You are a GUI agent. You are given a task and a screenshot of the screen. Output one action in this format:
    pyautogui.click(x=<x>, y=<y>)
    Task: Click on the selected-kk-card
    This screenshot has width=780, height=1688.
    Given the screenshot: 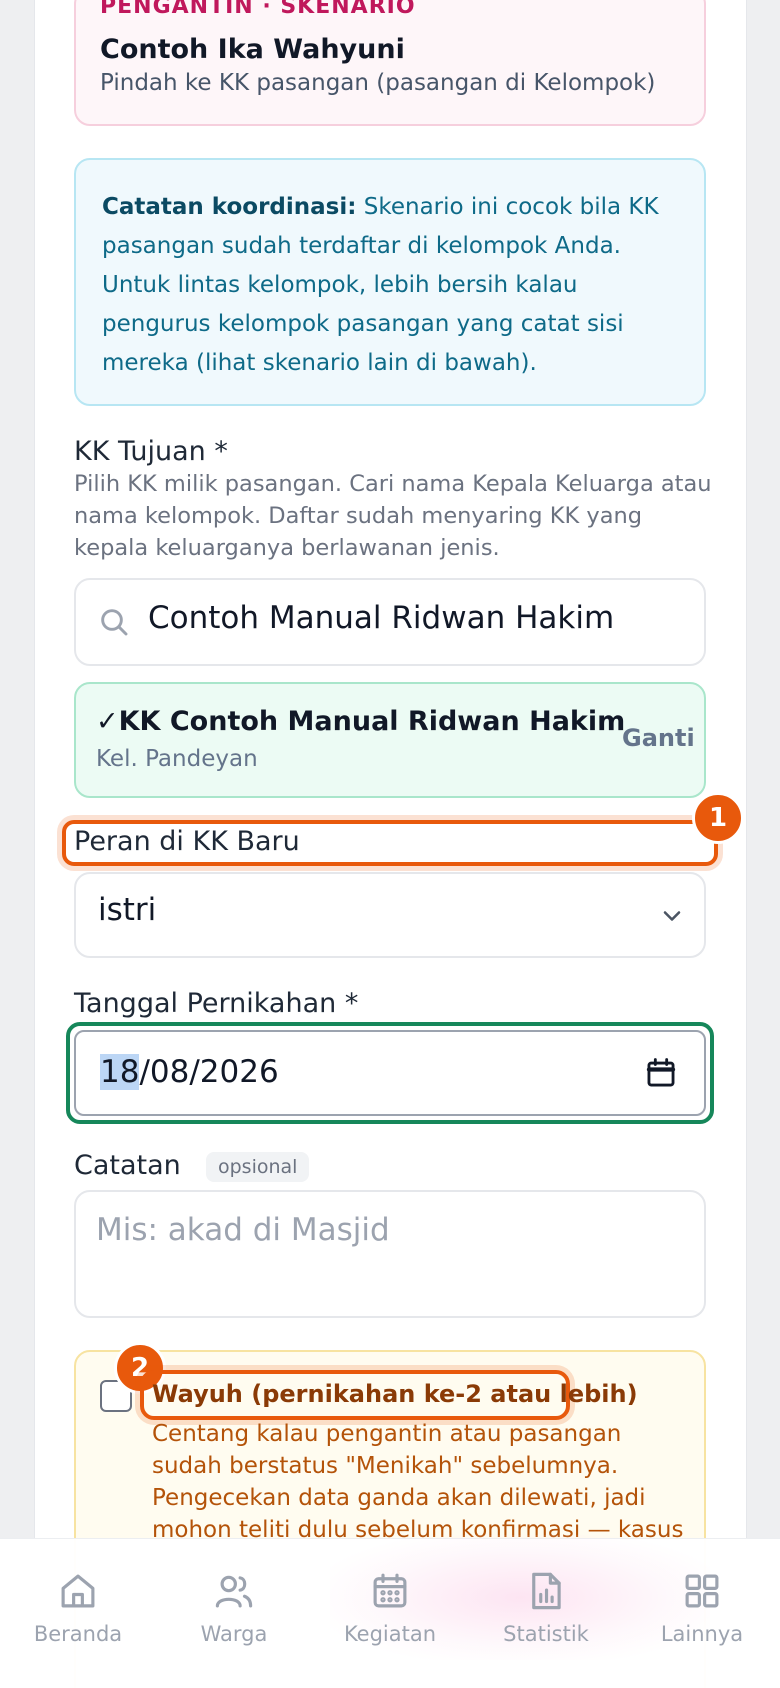 What is the action you would take?
    pyautogui.click(x=390, y=740)
    